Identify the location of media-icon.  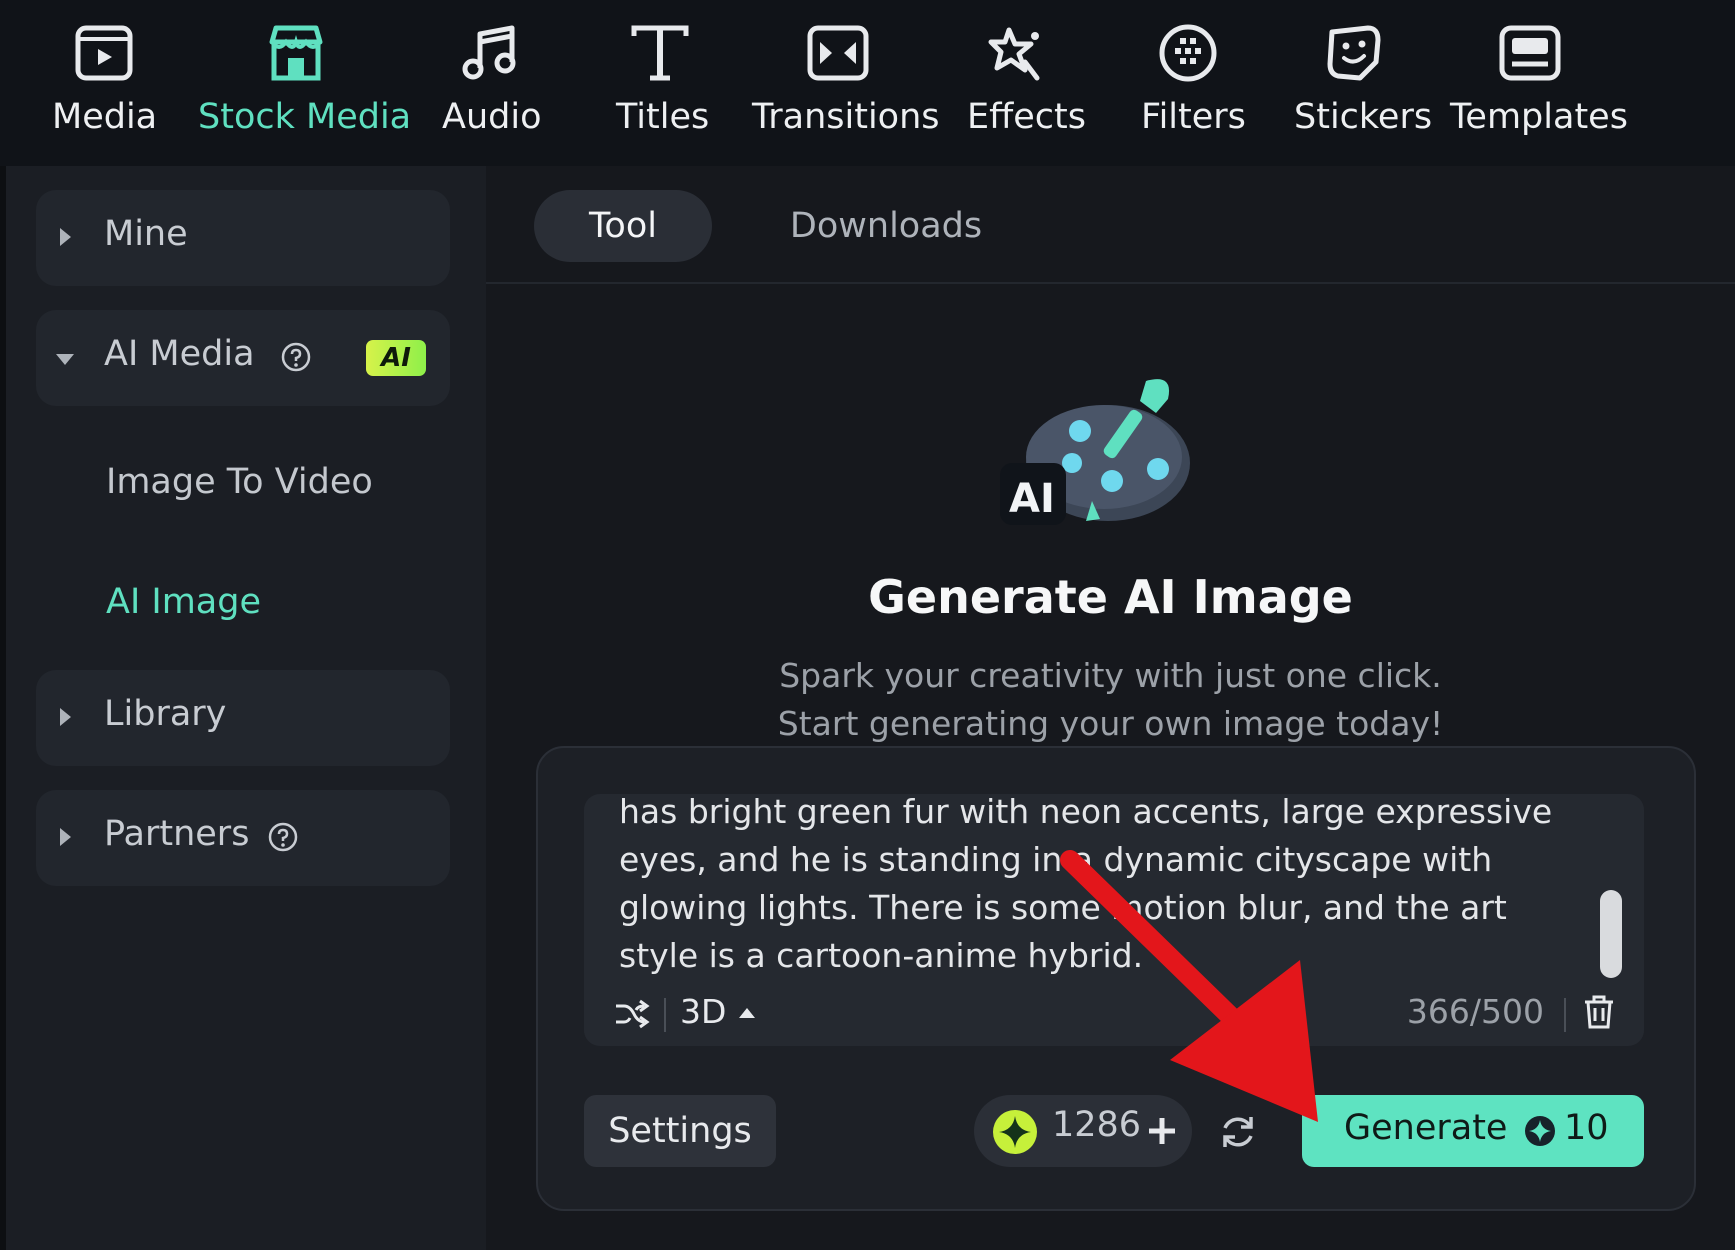
(104, 53).